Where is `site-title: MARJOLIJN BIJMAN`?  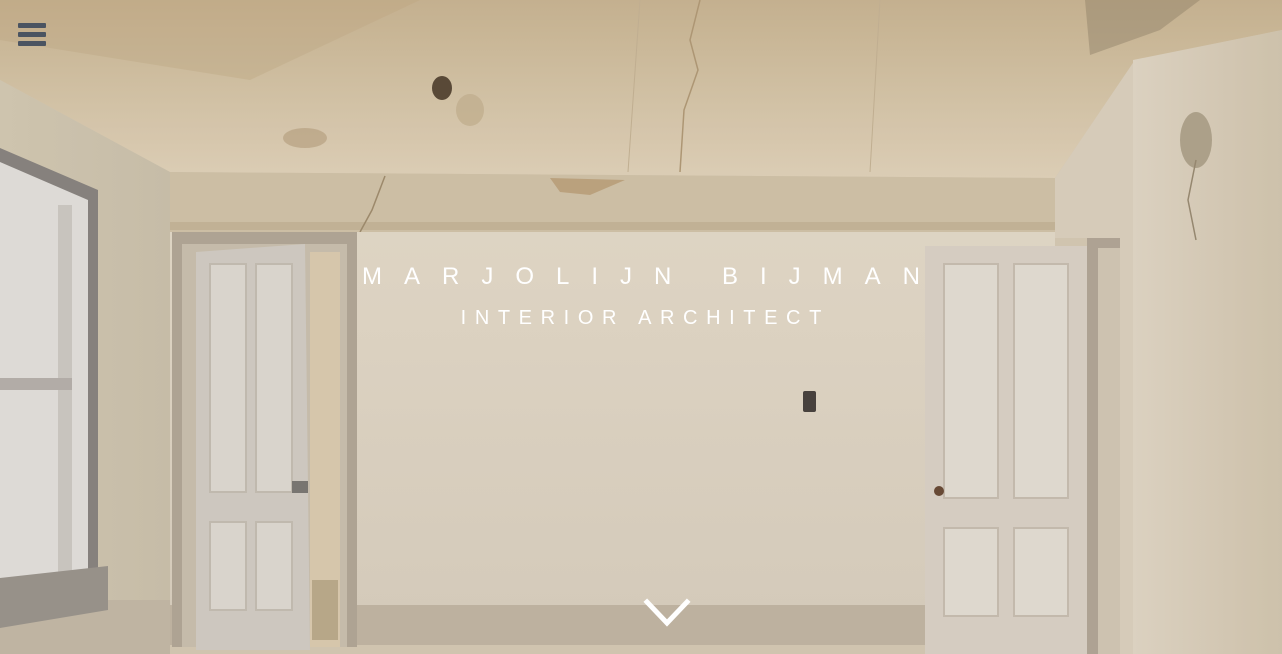 site-title: MARJOLIJN BIJMAN is located at coordinates (652, 276).